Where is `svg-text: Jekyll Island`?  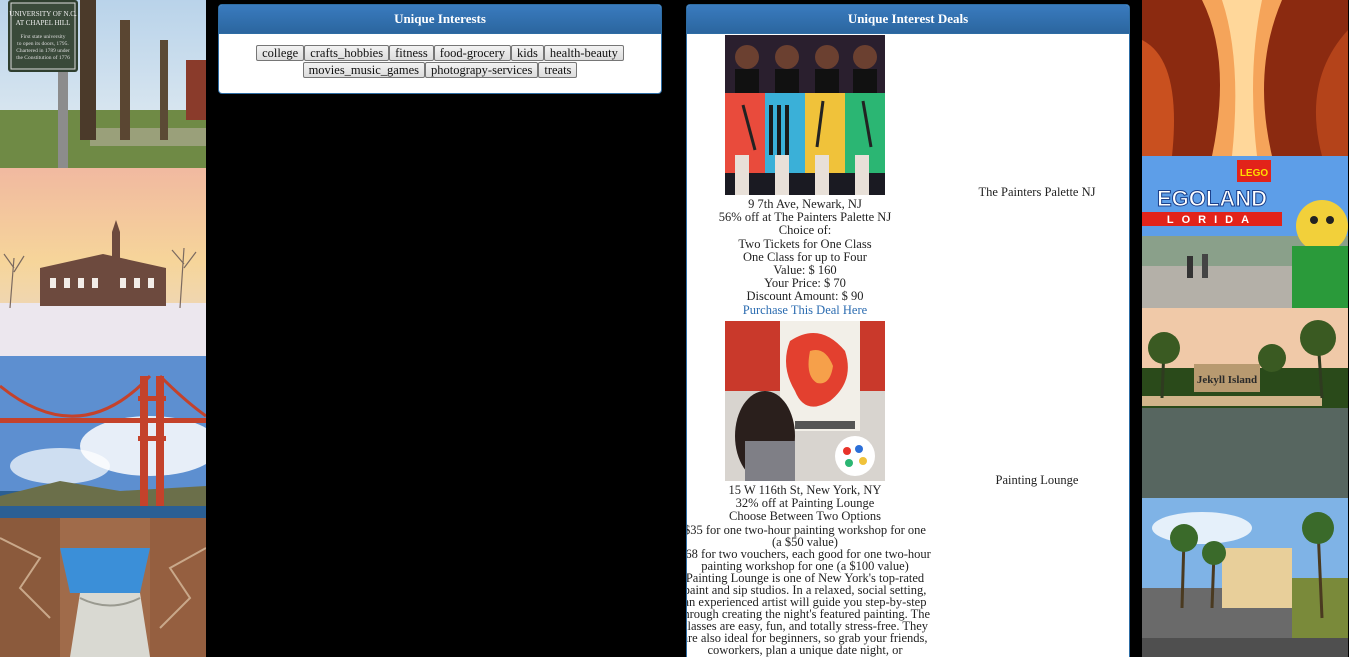
svg-text: Jekyll Island is located at coordinates (1227, 380).